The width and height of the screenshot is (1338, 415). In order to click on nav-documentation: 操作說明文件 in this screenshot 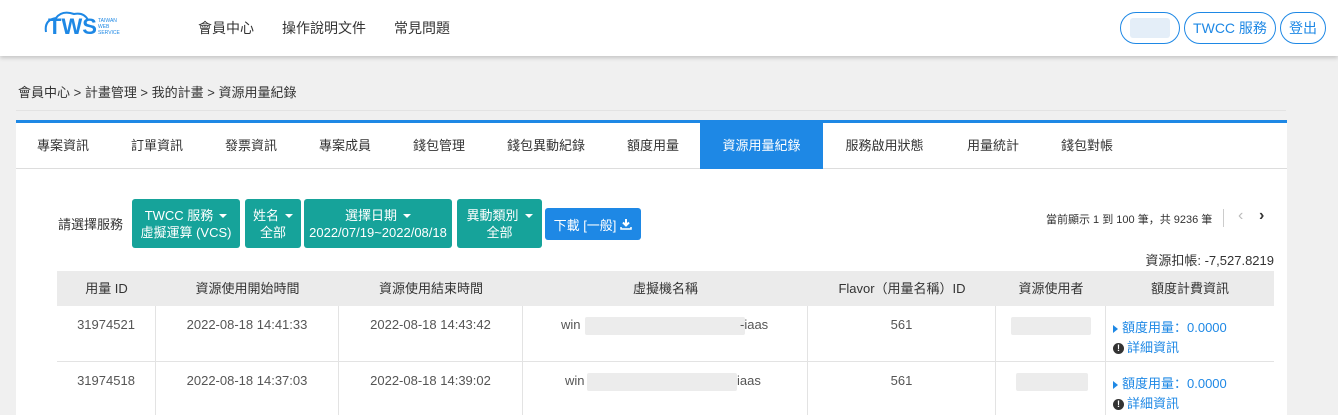, I will do `click(324, 28)`.